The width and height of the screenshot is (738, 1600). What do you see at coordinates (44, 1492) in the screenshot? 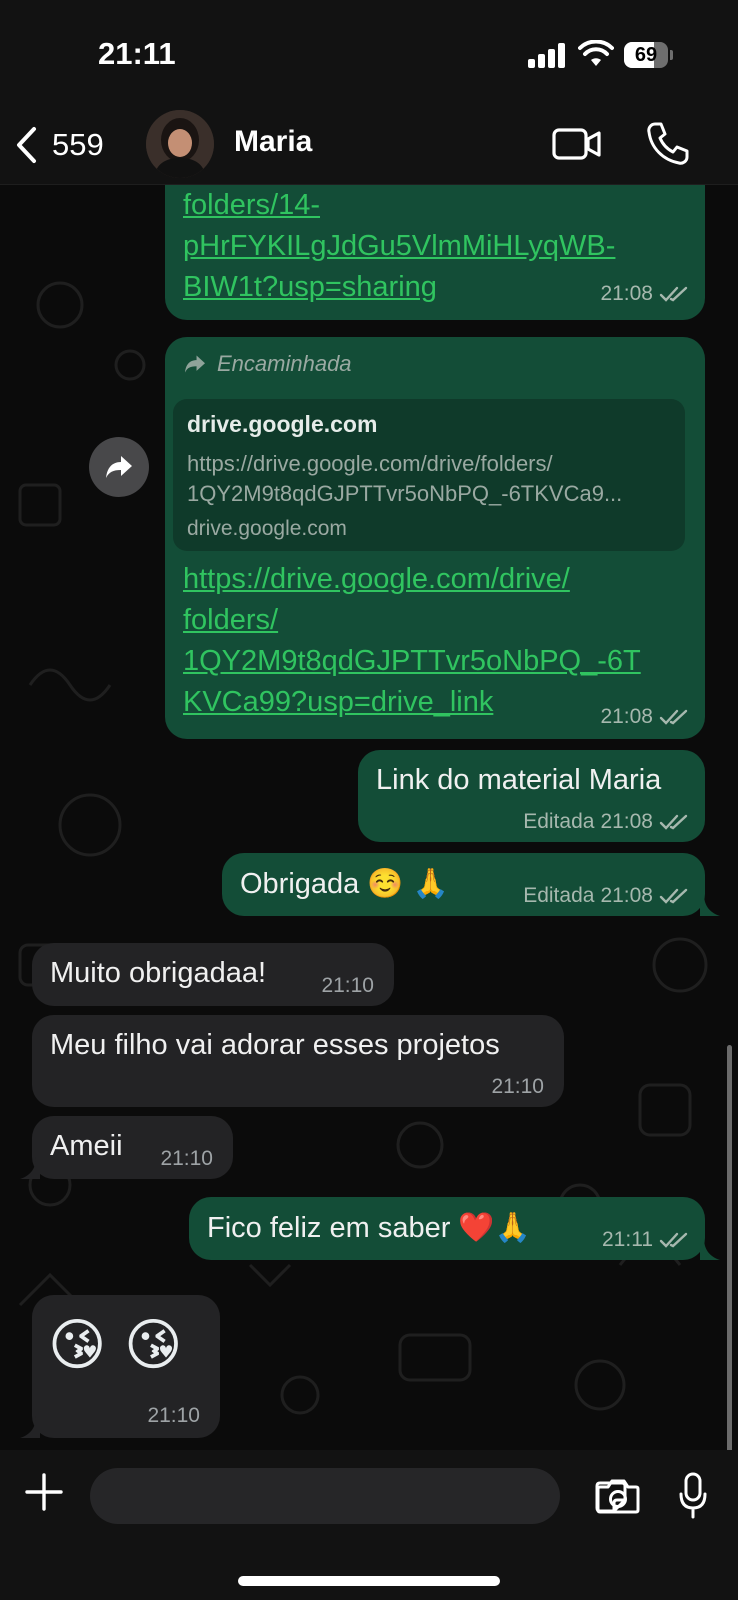
I see `plus-icon` at bounding box center [44, 1492].